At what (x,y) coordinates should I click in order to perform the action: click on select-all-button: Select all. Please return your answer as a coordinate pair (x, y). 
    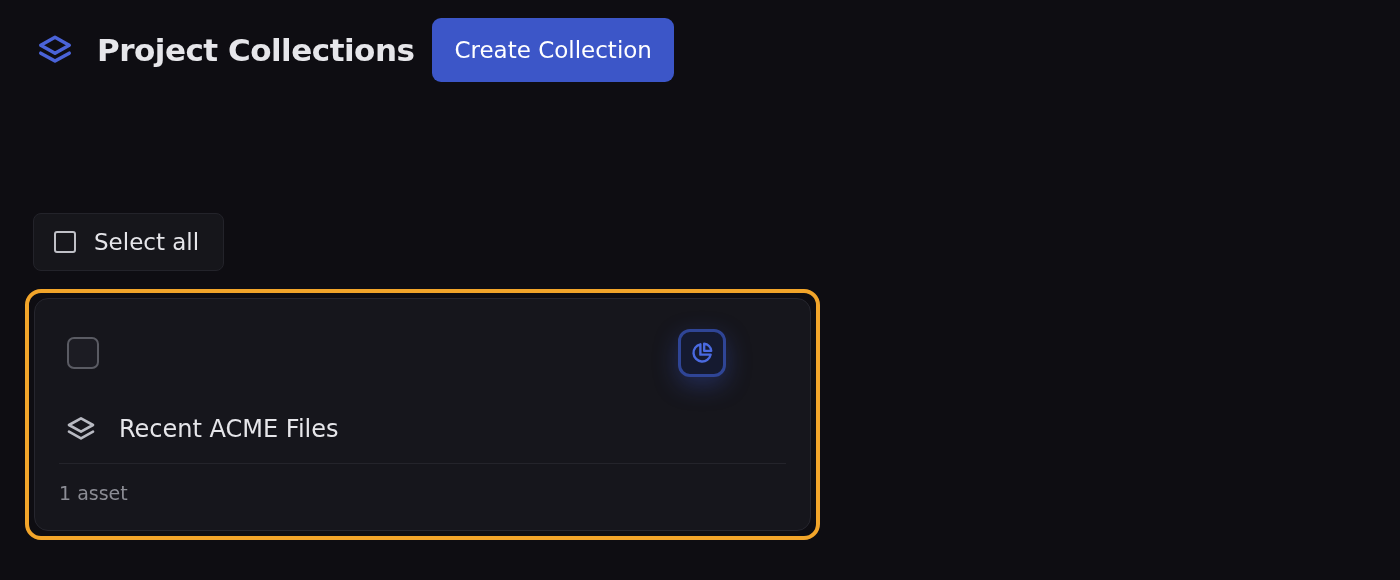
    Looking at the image, I should click on (129, 242).